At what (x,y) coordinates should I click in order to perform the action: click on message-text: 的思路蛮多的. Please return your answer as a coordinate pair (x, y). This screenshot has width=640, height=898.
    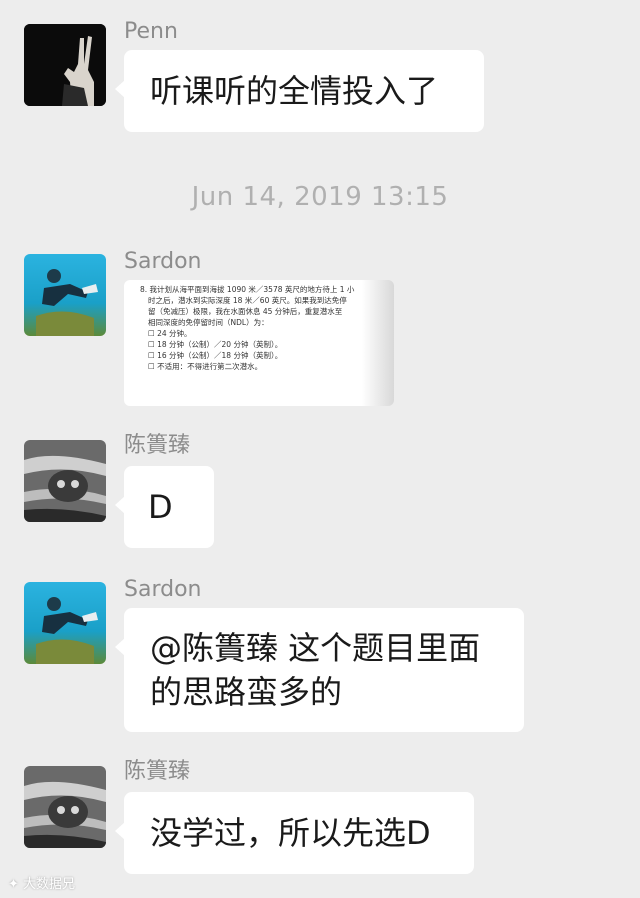
    Looking at the image, I should click on (246, 692).